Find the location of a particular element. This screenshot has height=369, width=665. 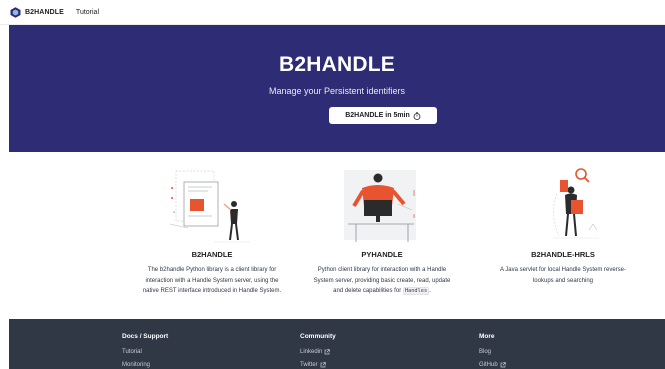

footer-link-twitter: Twitter is located at coordinates (318, 365).